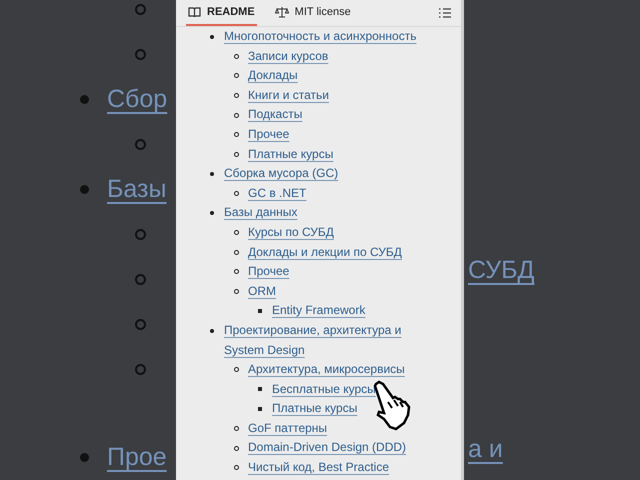  What do you see at coordinates (325, 252) in the screenshot?
I see `toc-link: Доклады и лекции по СУБД` at bounding box center [325, 252].